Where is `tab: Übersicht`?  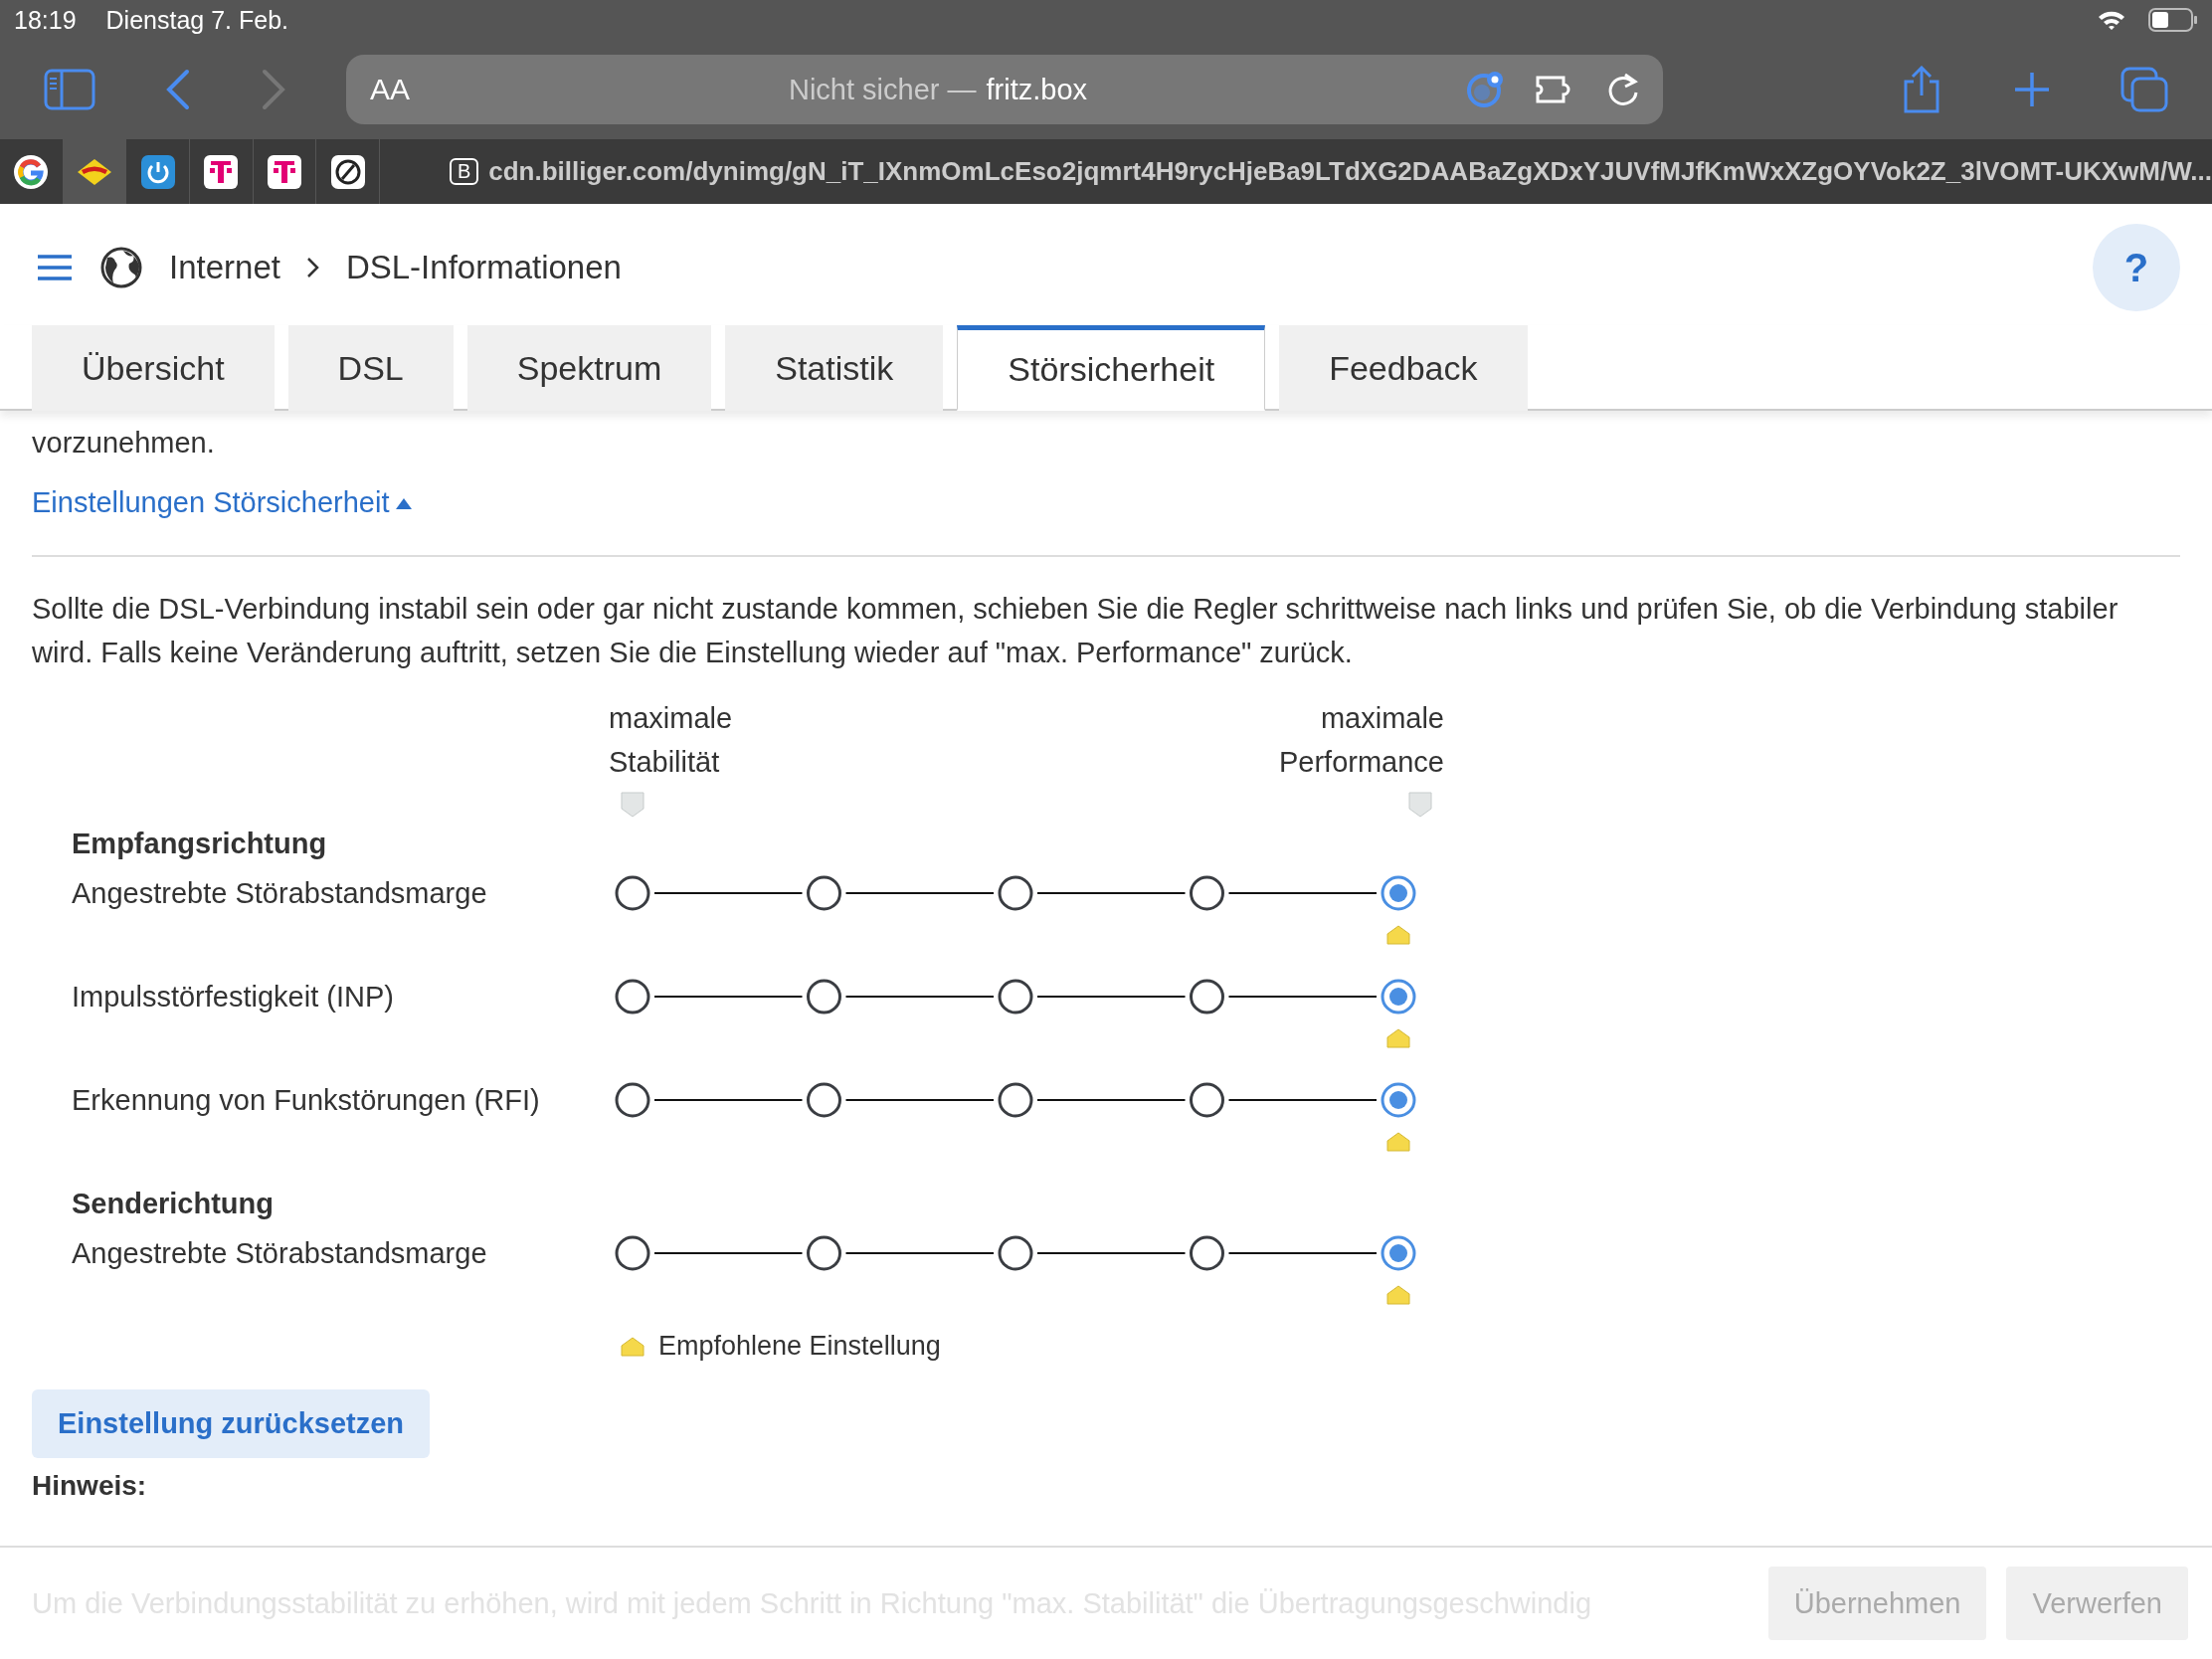
tab: Übersicht is located at coordinates (153, 368).